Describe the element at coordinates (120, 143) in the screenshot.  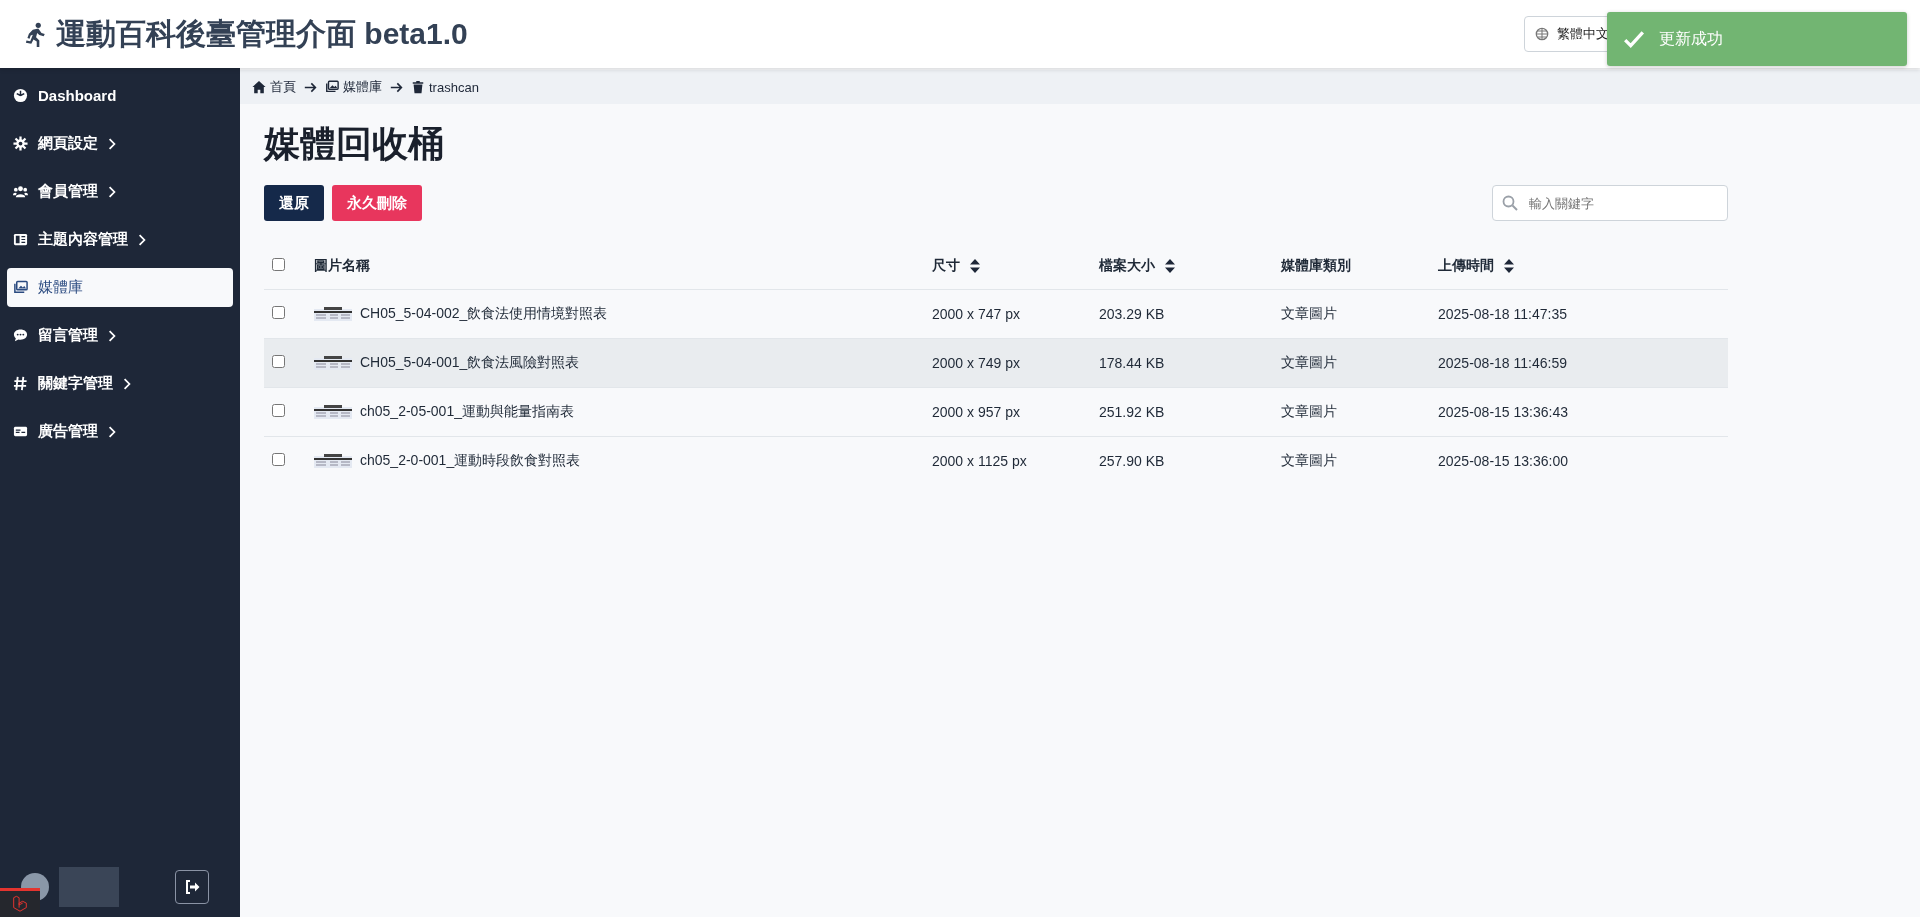
I see `sidebar-item: 網頁設定` at that location.